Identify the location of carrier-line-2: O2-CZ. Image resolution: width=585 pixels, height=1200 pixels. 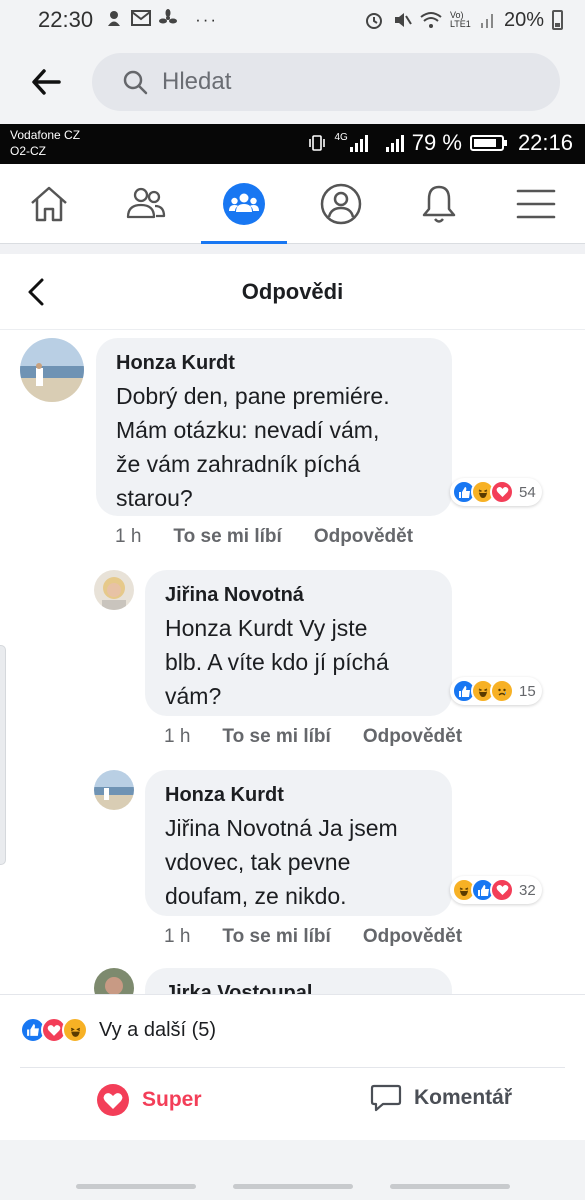
(28, 151).